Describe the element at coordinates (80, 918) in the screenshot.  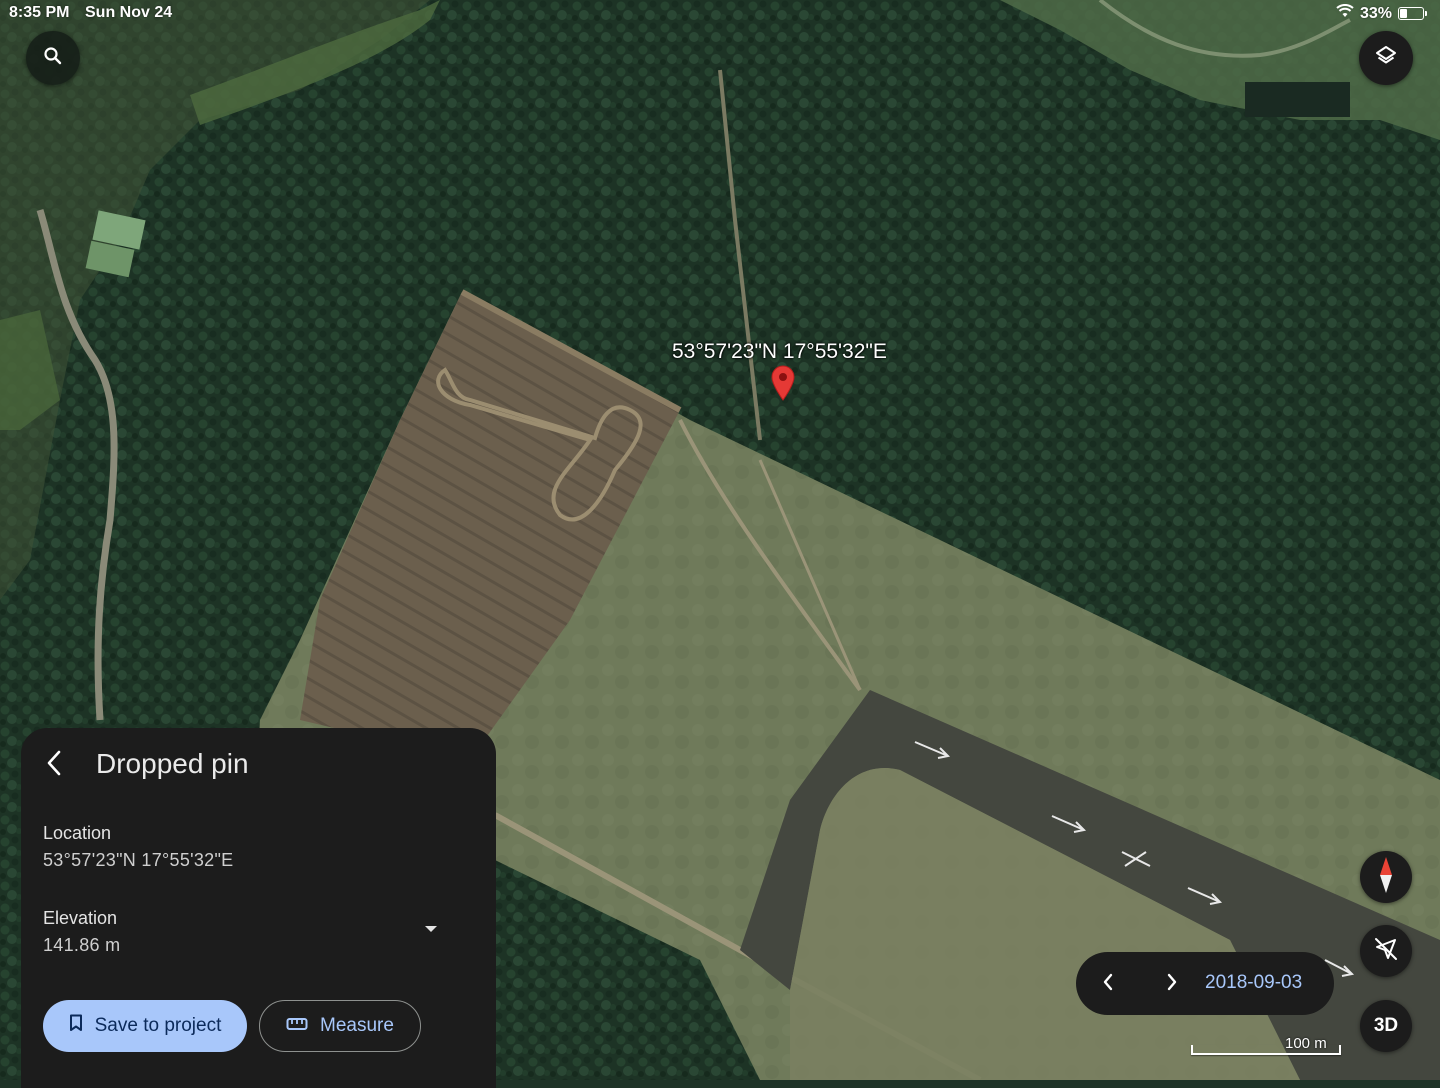
I see `elevation-label: Elevation` at that location.